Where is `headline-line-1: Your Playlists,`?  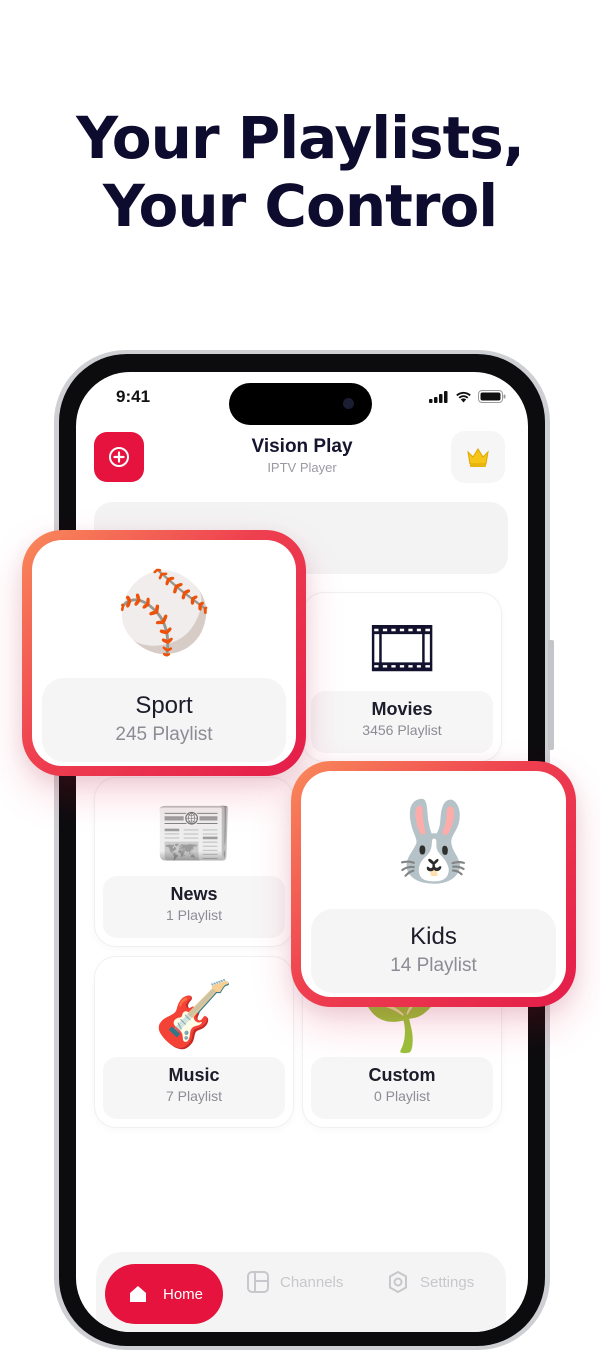
headline-line-1: Your Playlists, is located at coordinates (300, 138).